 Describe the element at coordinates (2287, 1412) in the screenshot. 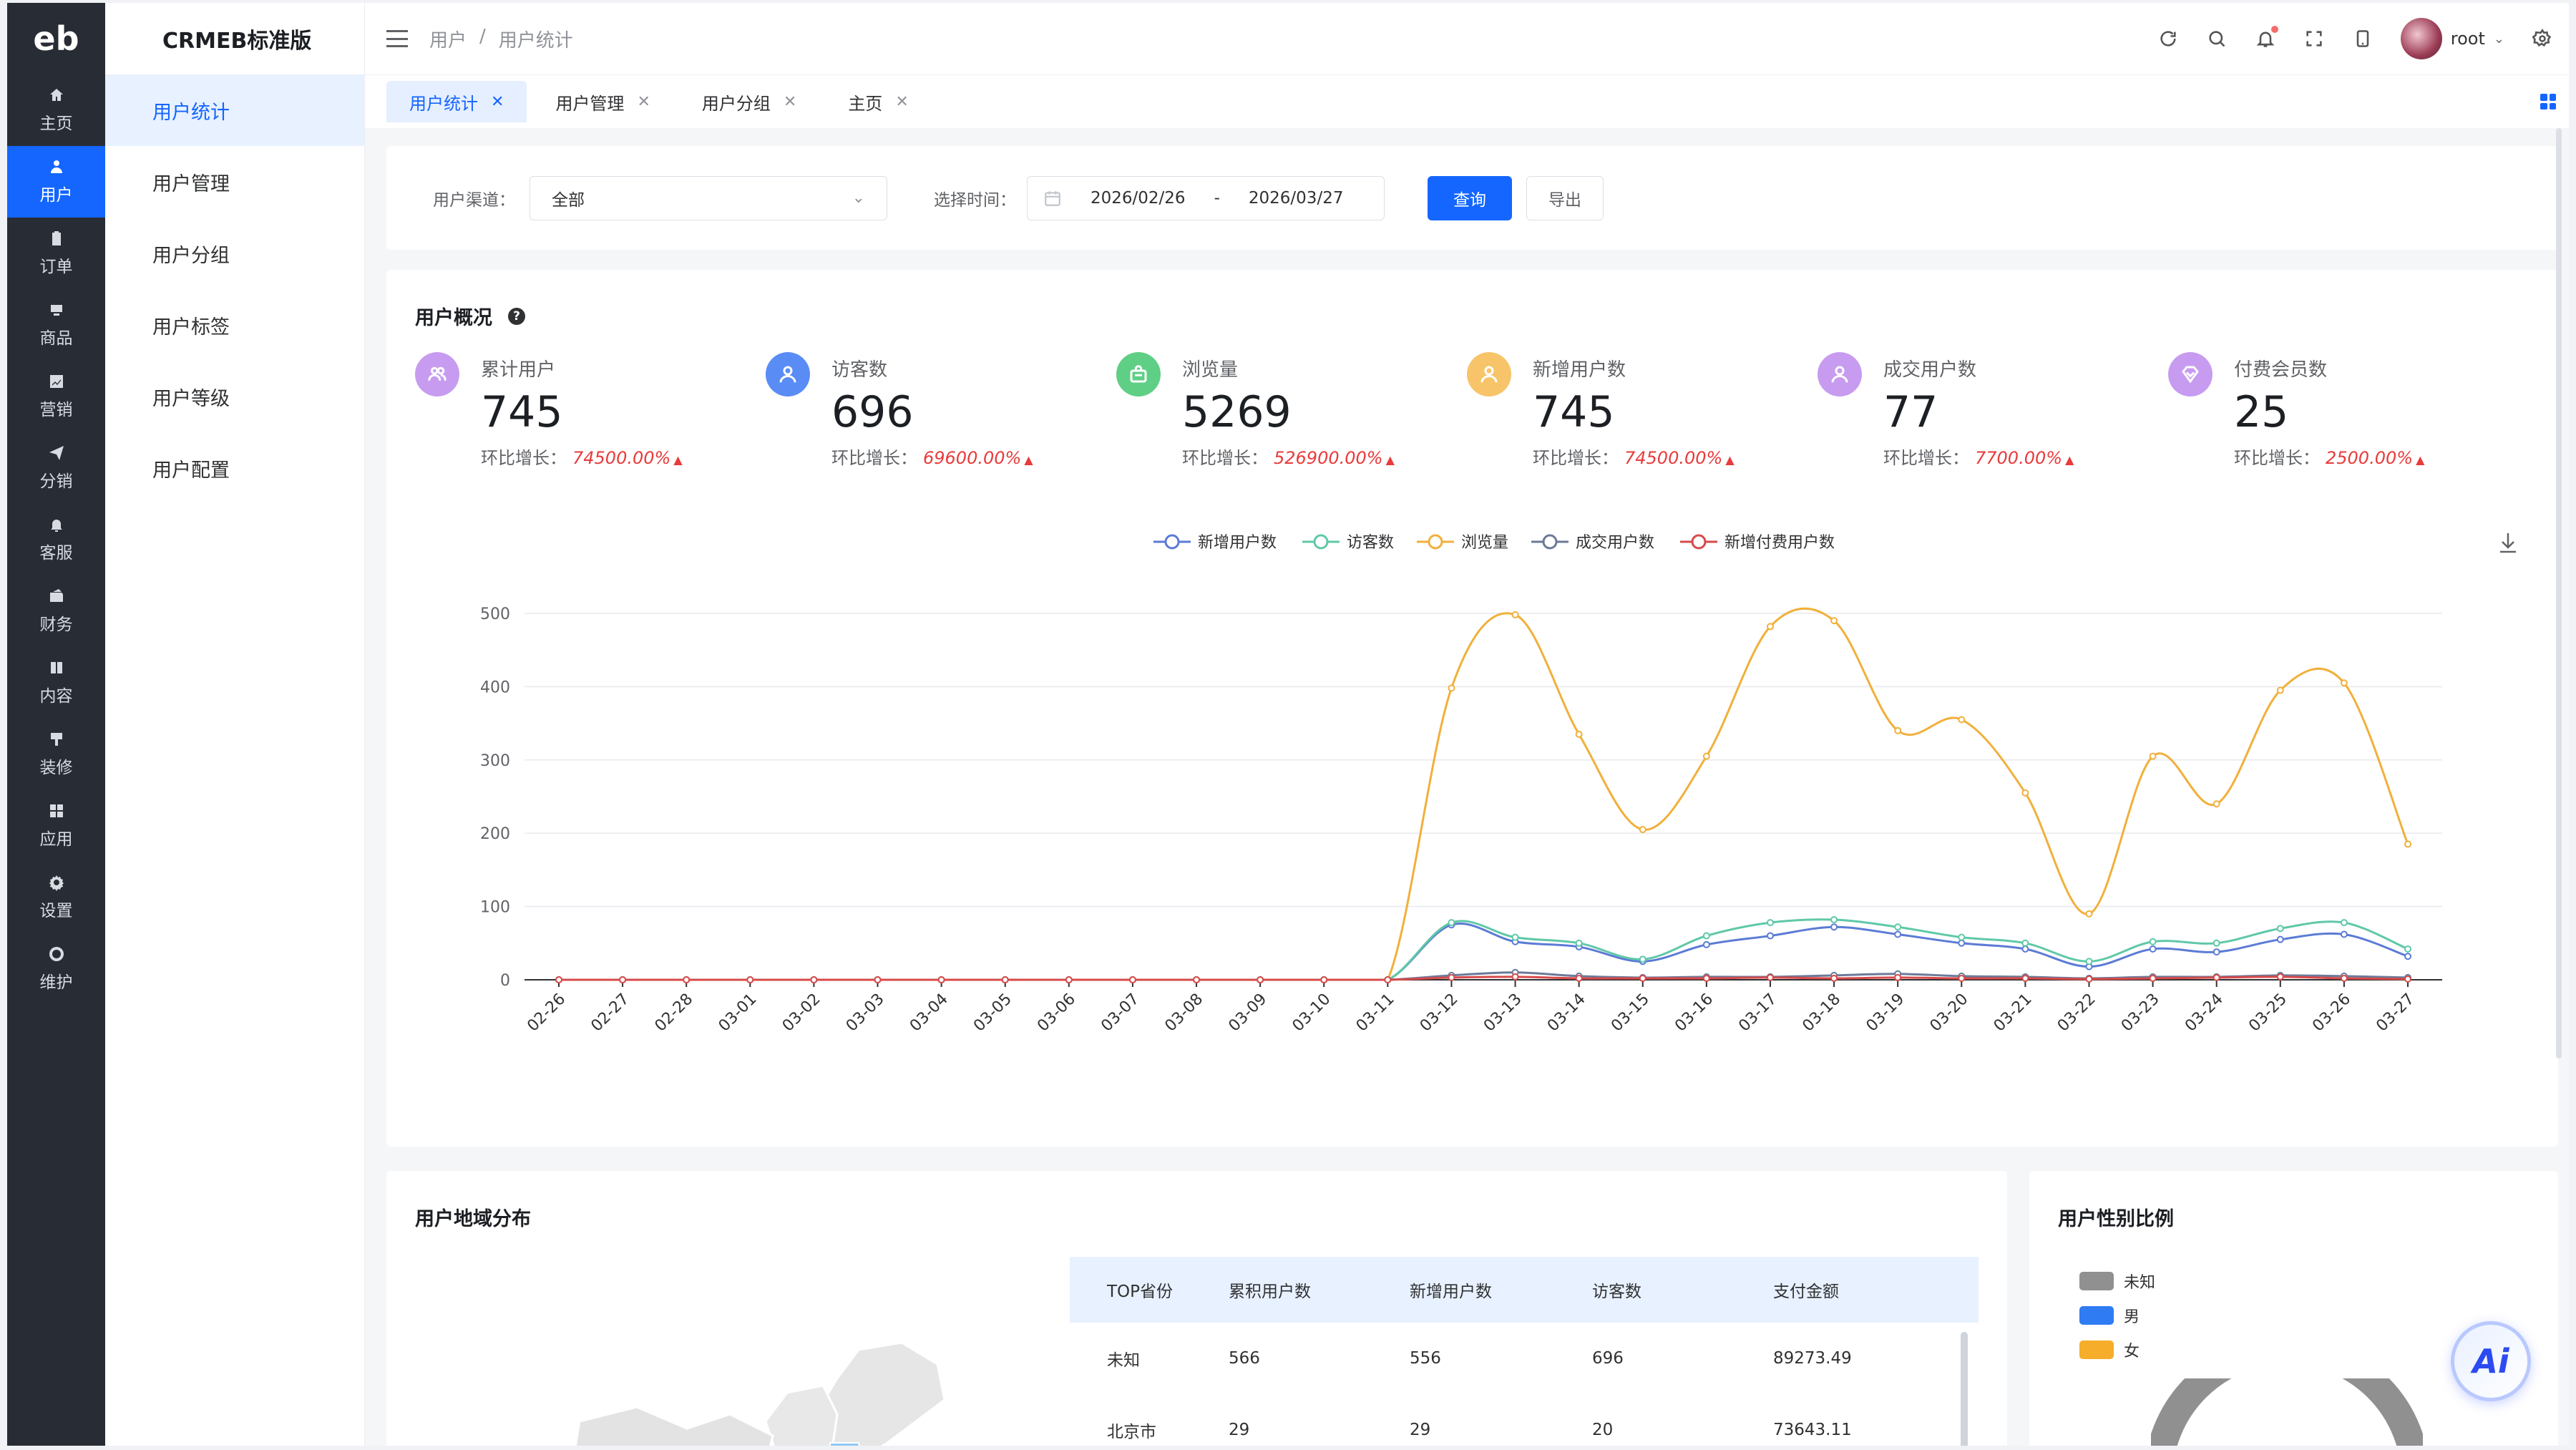

I see `gender-donut-chart` at that location.